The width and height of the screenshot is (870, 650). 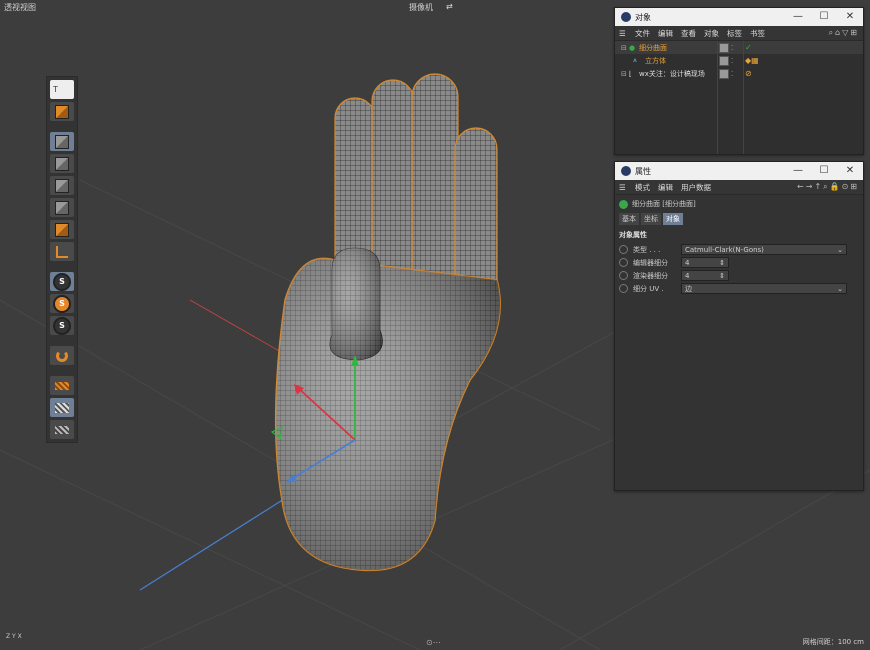 I want to click on tab-basic: 基本, so click(x=629, y=219).